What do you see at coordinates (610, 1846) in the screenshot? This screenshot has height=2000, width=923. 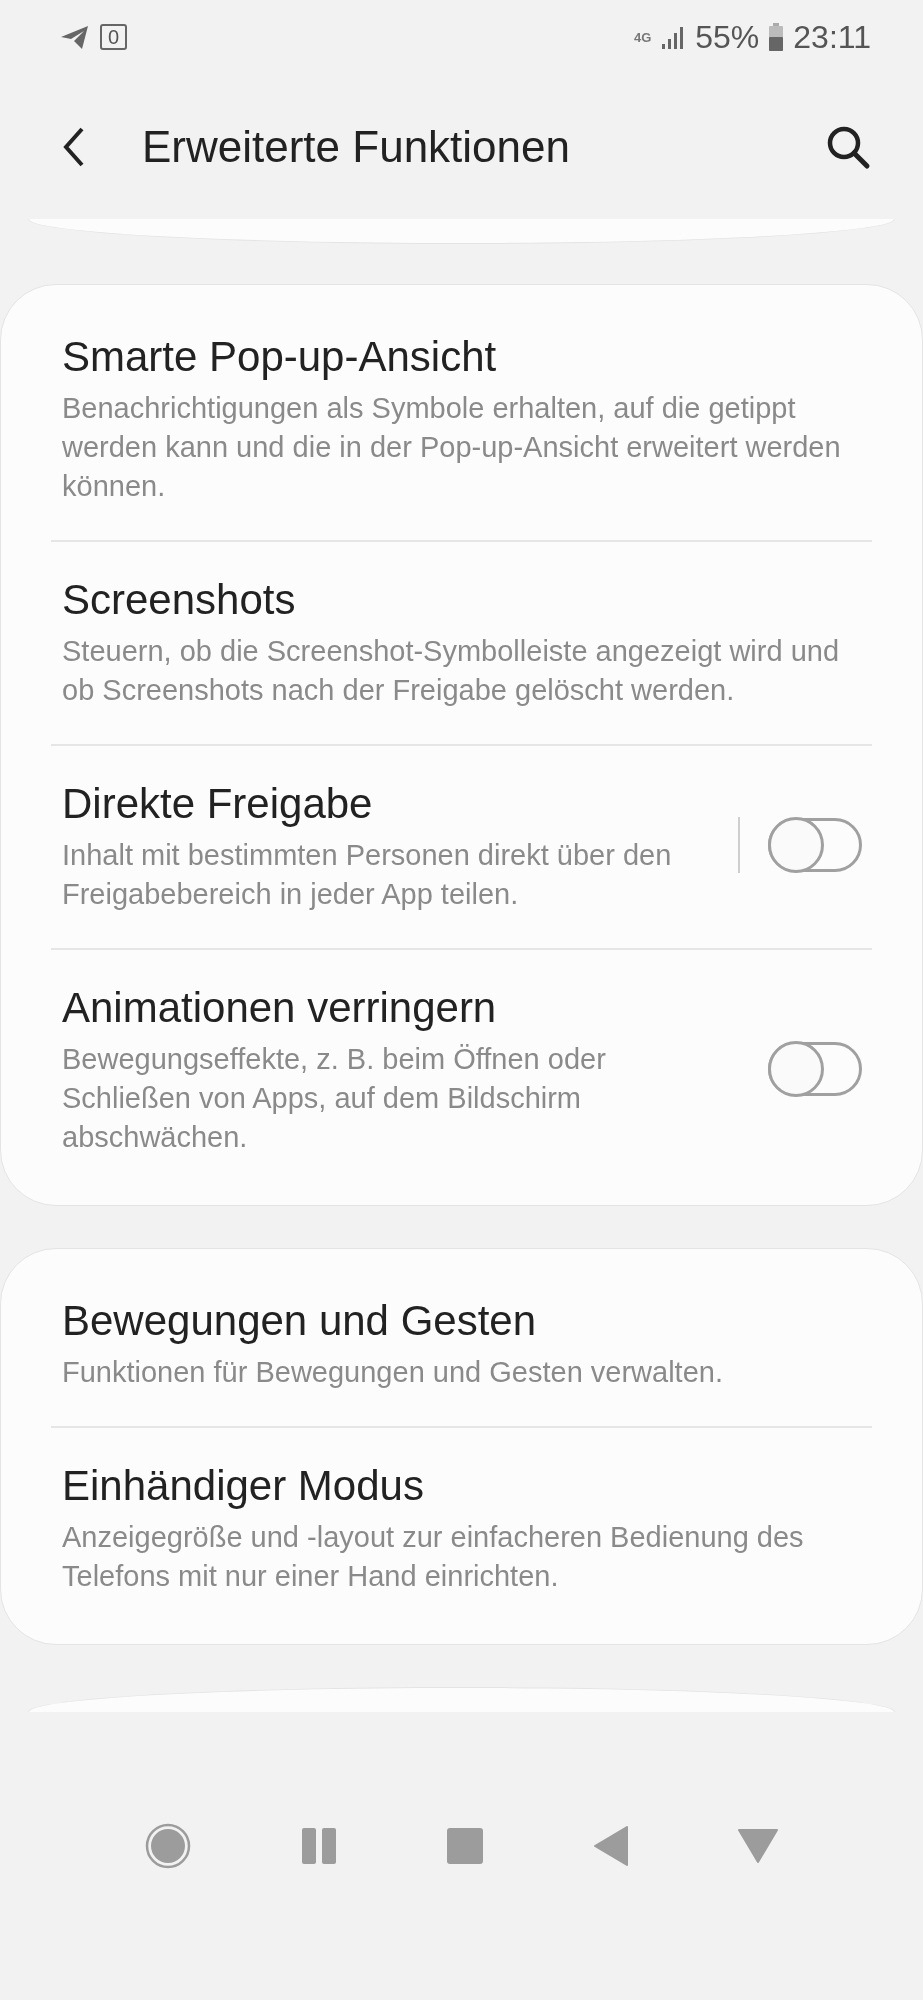 I see `back-triangle-icon` at bounding box center [610, 1846].